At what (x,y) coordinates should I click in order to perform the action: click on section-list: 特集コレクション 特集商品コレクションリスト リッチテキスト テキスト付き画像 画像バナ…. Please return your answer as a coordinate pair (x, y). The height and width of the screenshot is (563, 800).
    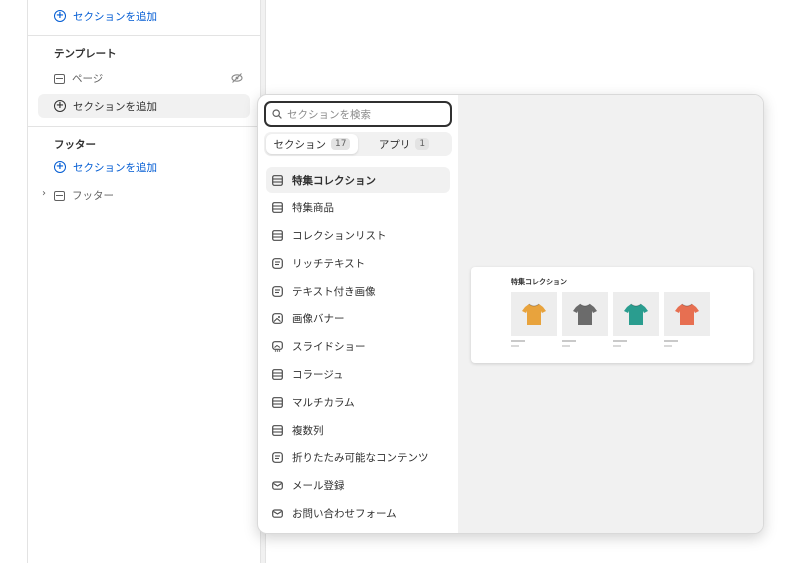
    Looking at the image, I should click on (358, 347).